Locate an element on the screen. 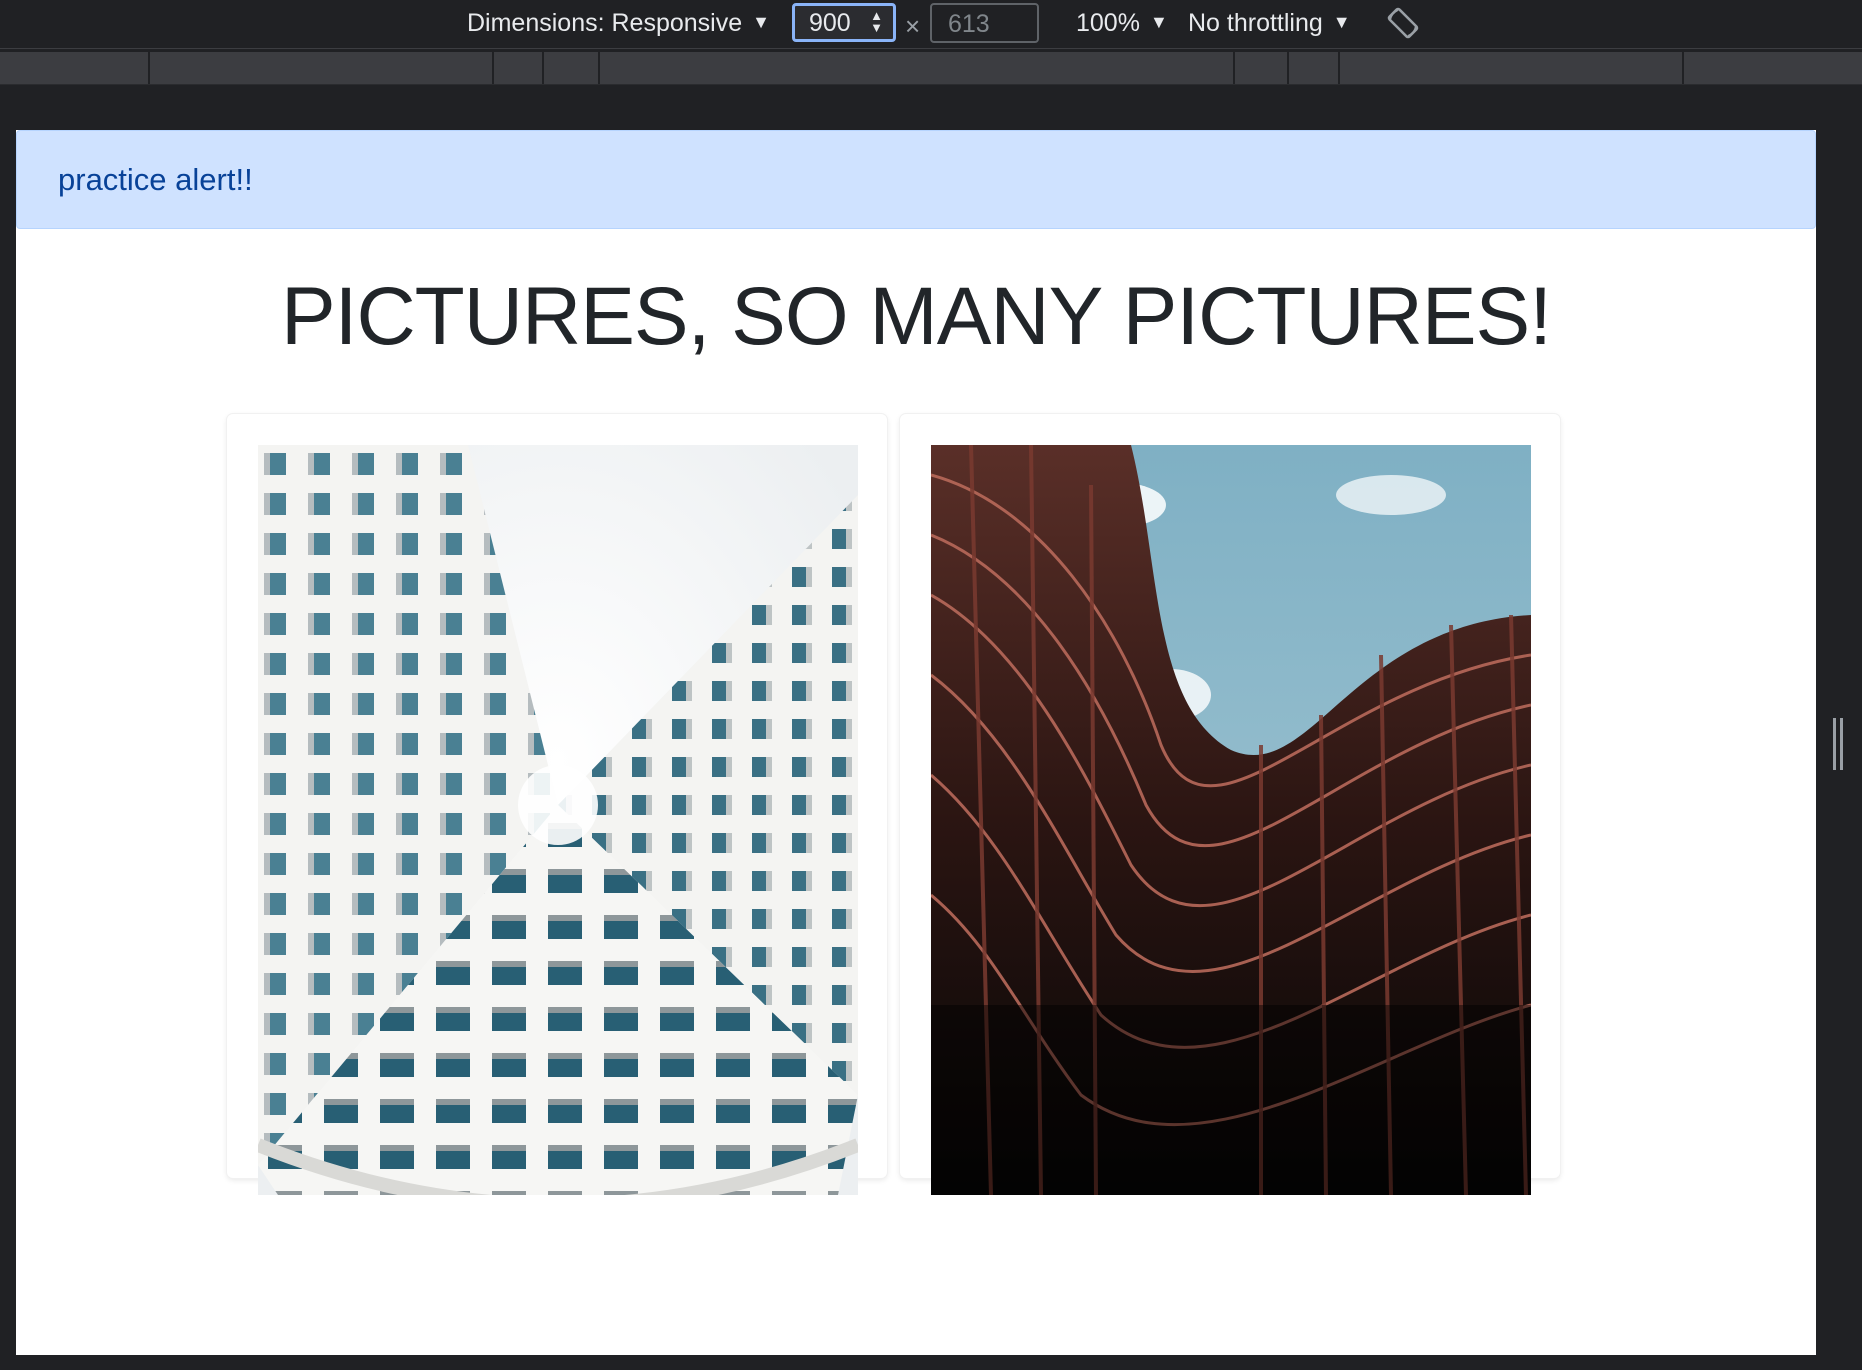  height-input: 613 is located at coordinates (984, 23).